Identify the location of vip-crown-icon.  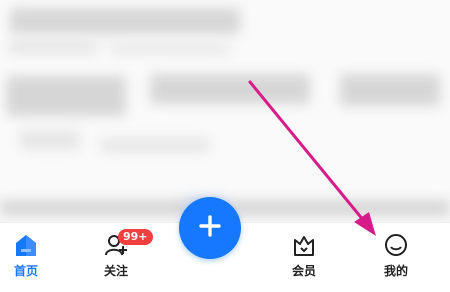
(304, 245).